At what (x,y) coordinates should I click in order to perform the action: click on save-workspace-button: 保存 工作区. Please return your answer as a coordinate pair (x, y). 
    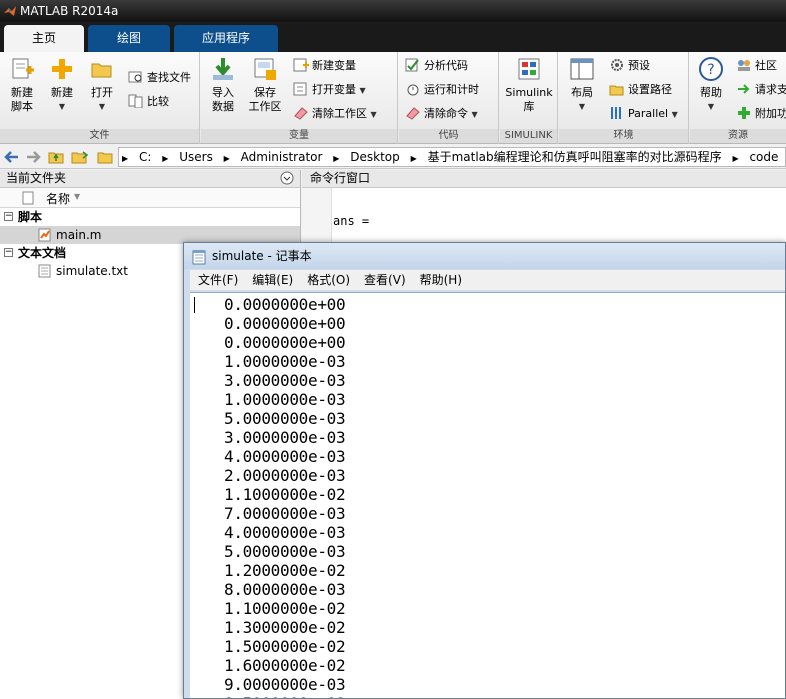
    Looking at the image, I should click on (265, 85).